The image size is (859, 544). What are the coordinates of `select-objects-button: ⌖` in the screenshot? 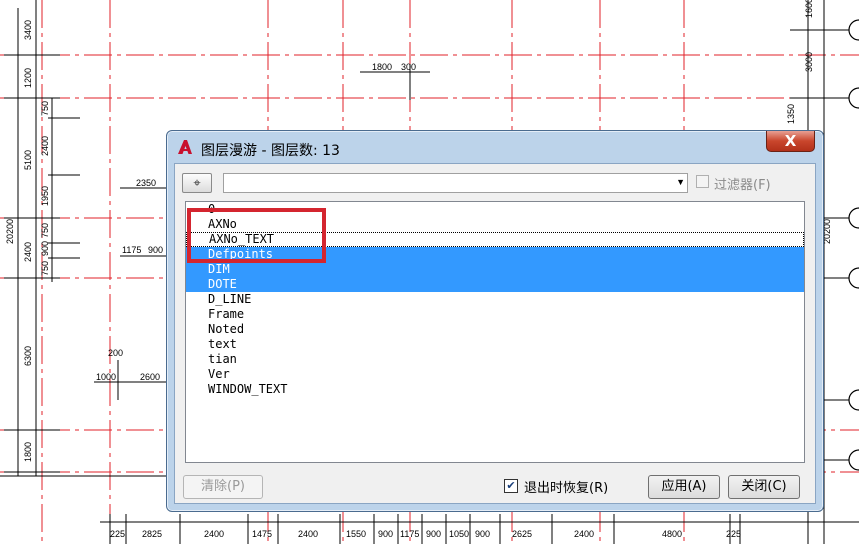 It's located at (197, 183).